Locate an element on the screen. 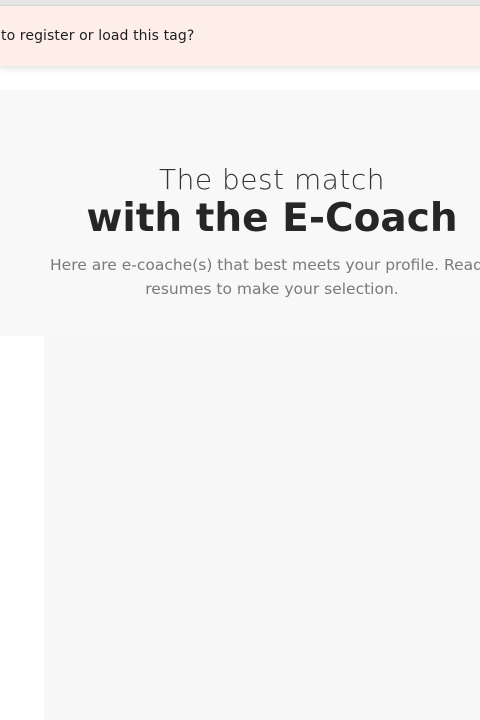 The image size is (480, 720). notice-text: to register or load this tag? is located at coordinates (98, 36).